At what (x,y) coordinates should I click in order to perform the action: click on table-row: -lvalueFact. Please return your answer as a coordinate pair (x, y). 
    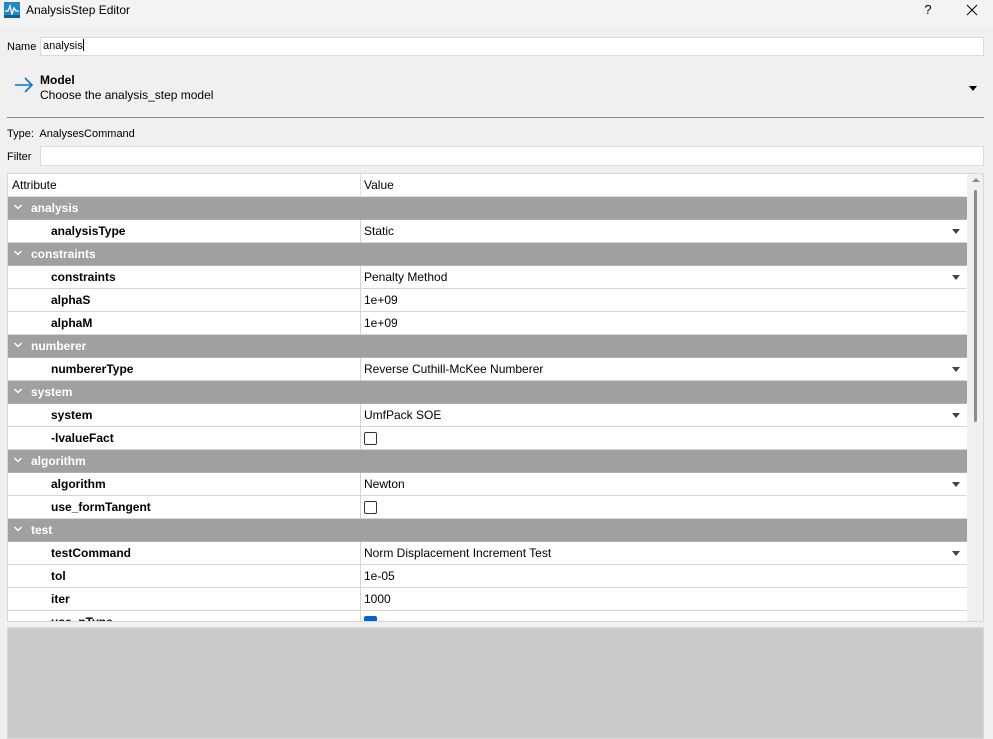
    Looking at the image, I should click on (487, 438).